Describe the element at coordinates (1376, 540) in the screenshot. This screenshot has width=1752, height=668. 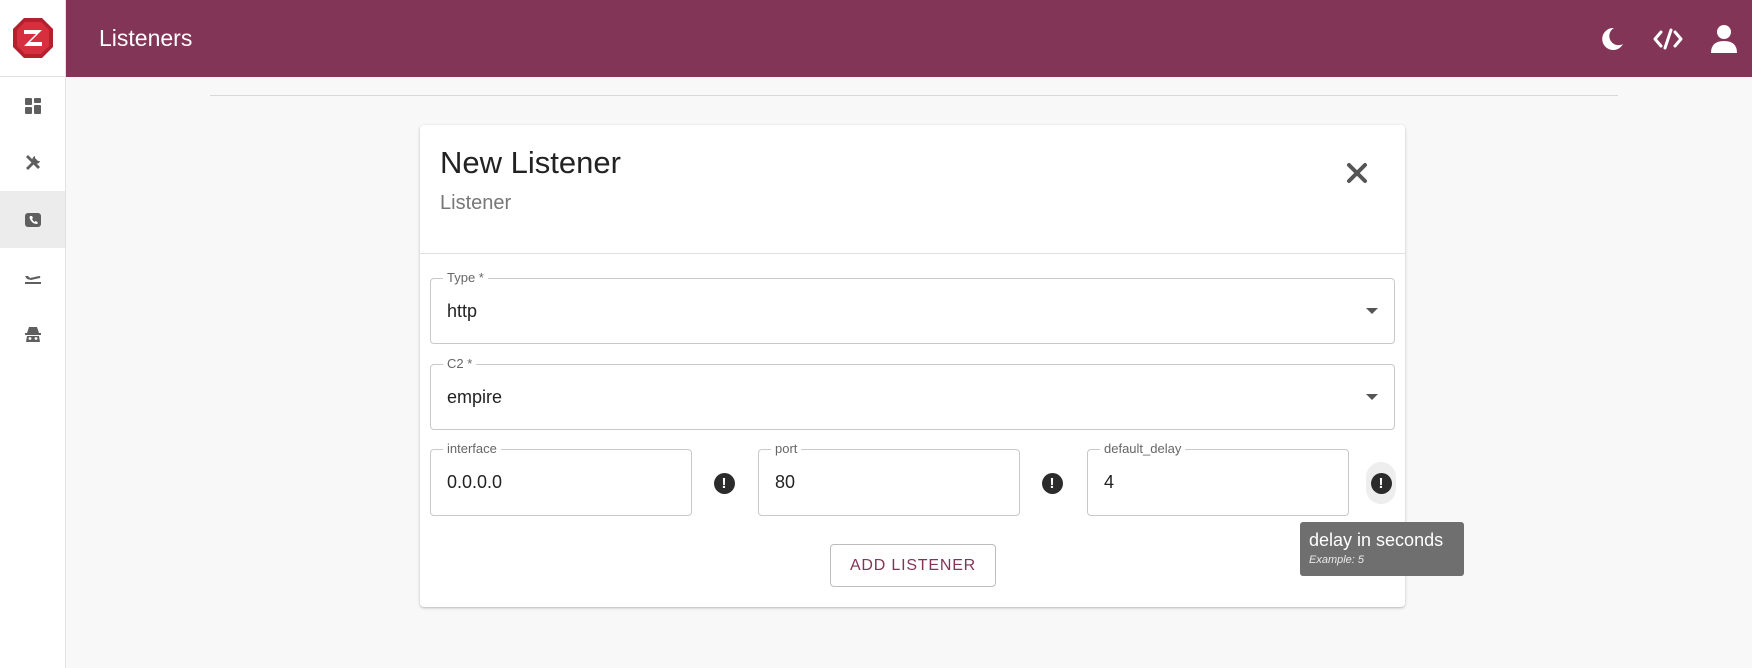
I see `tooltip-text: delay in seconds` at that location.